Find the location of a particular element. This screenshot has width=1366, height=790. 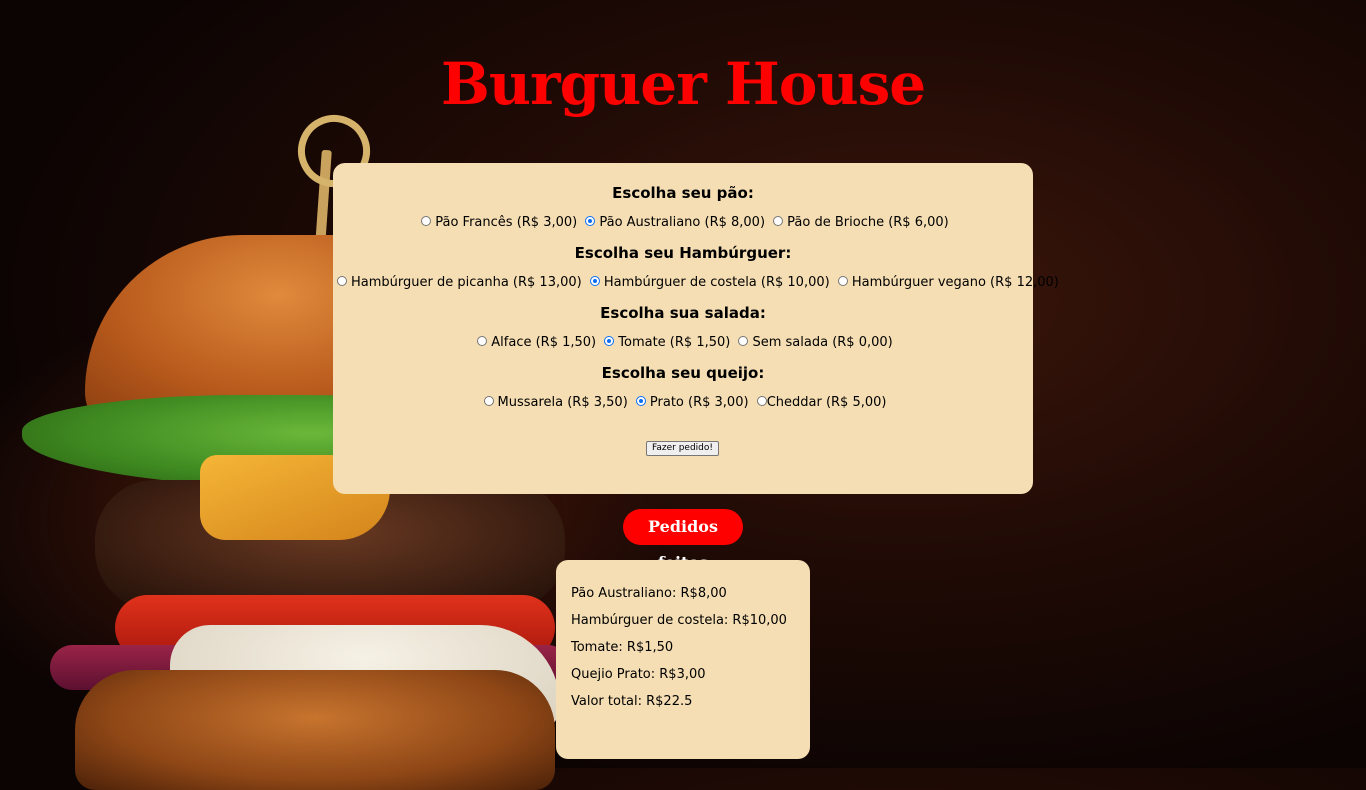

salad-radio-sem-salada is located at coordinates (743, 341).